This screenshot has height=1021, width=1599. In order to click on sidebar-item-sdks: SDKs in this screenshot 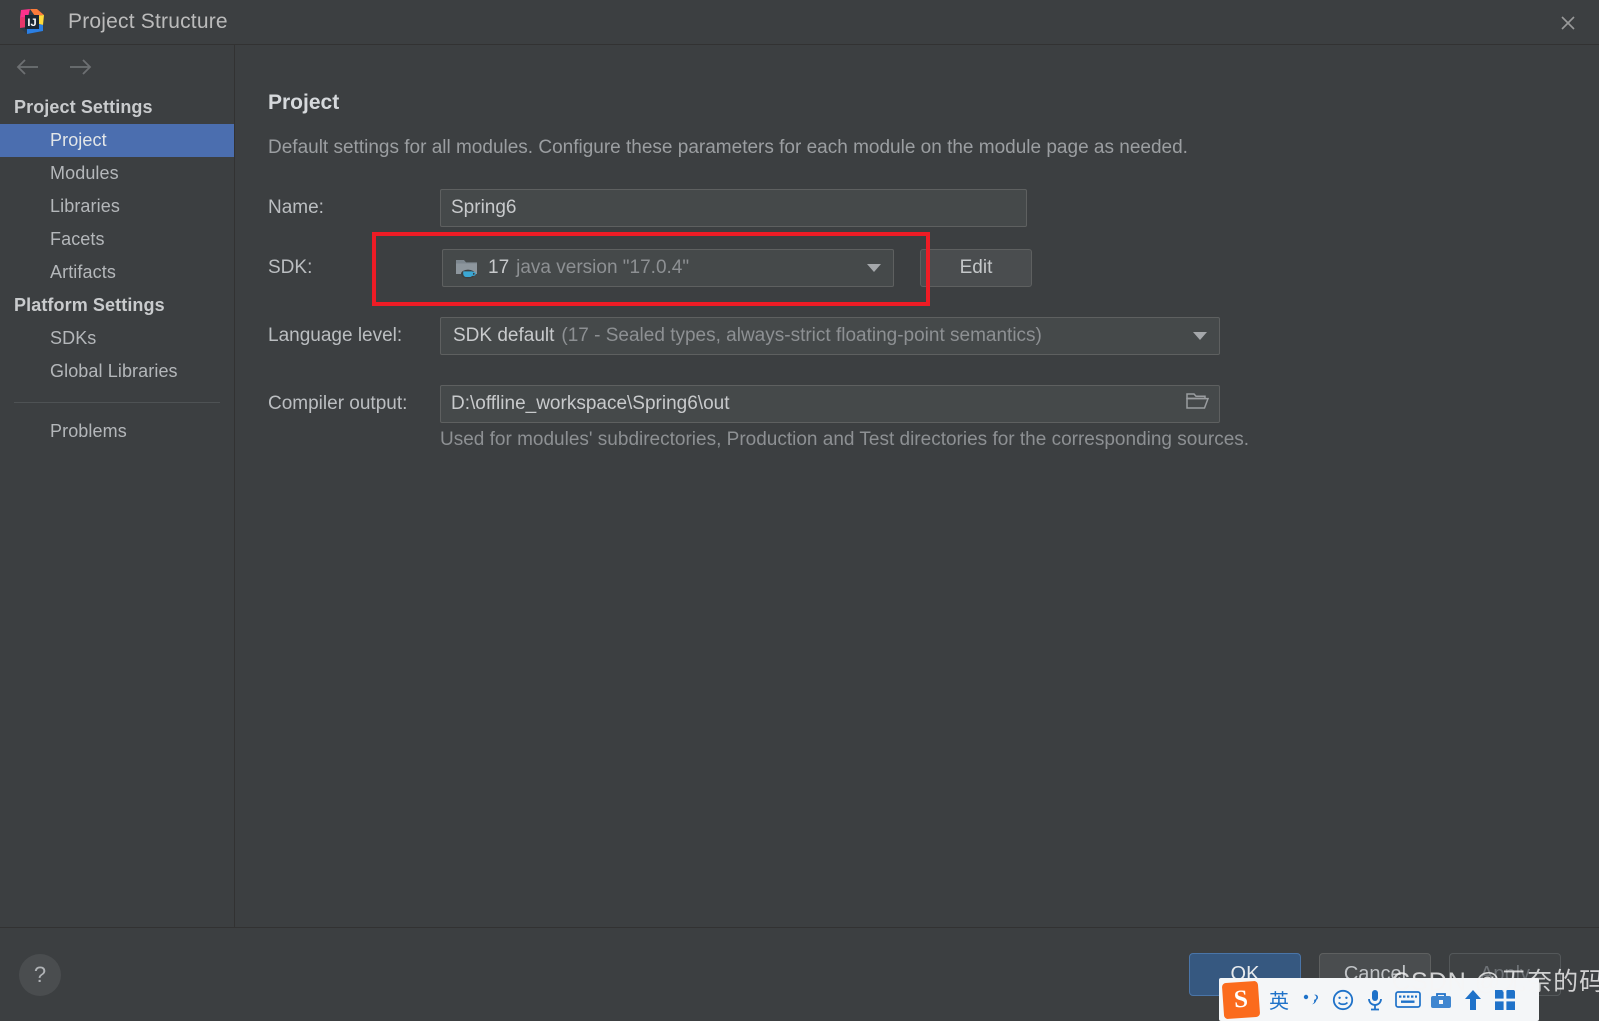, I will do `click(117, 338)`.